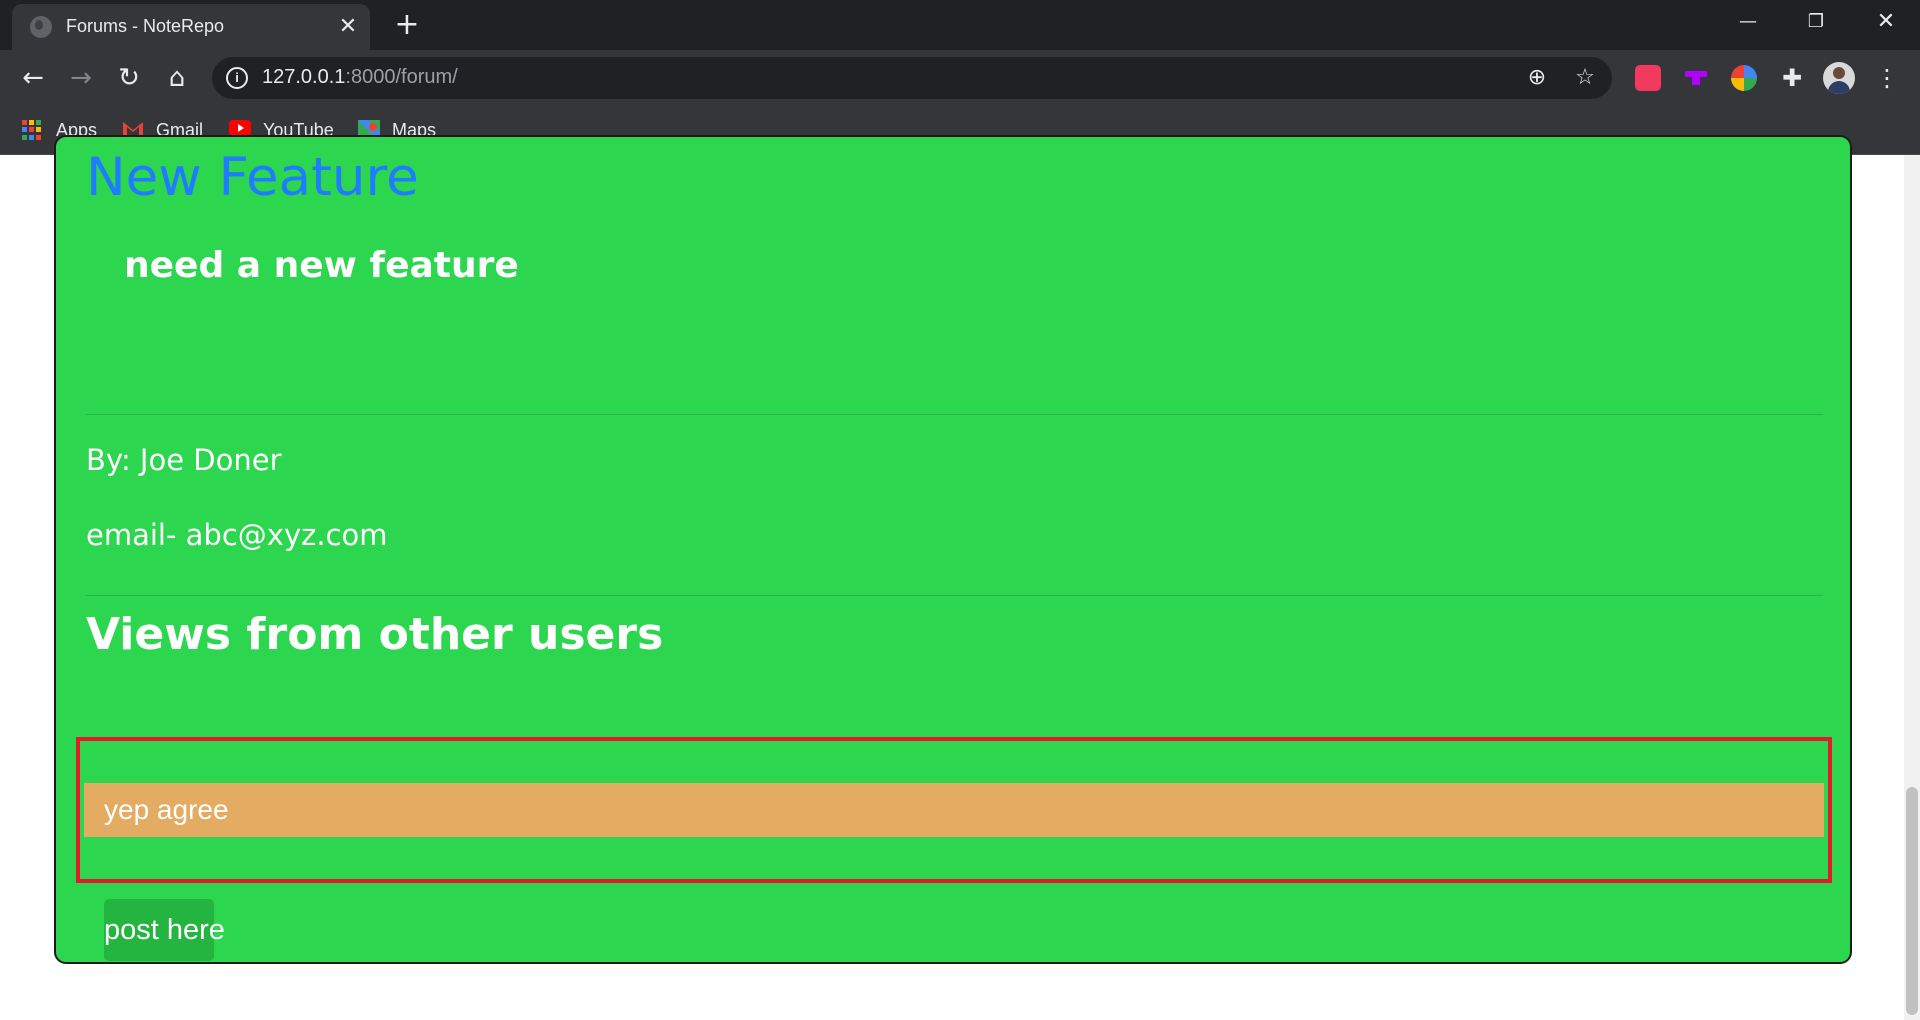  Describe the element at coordinates (184, 460) in the screenshot. I see `post-author: By: Joe Doner` at that location.